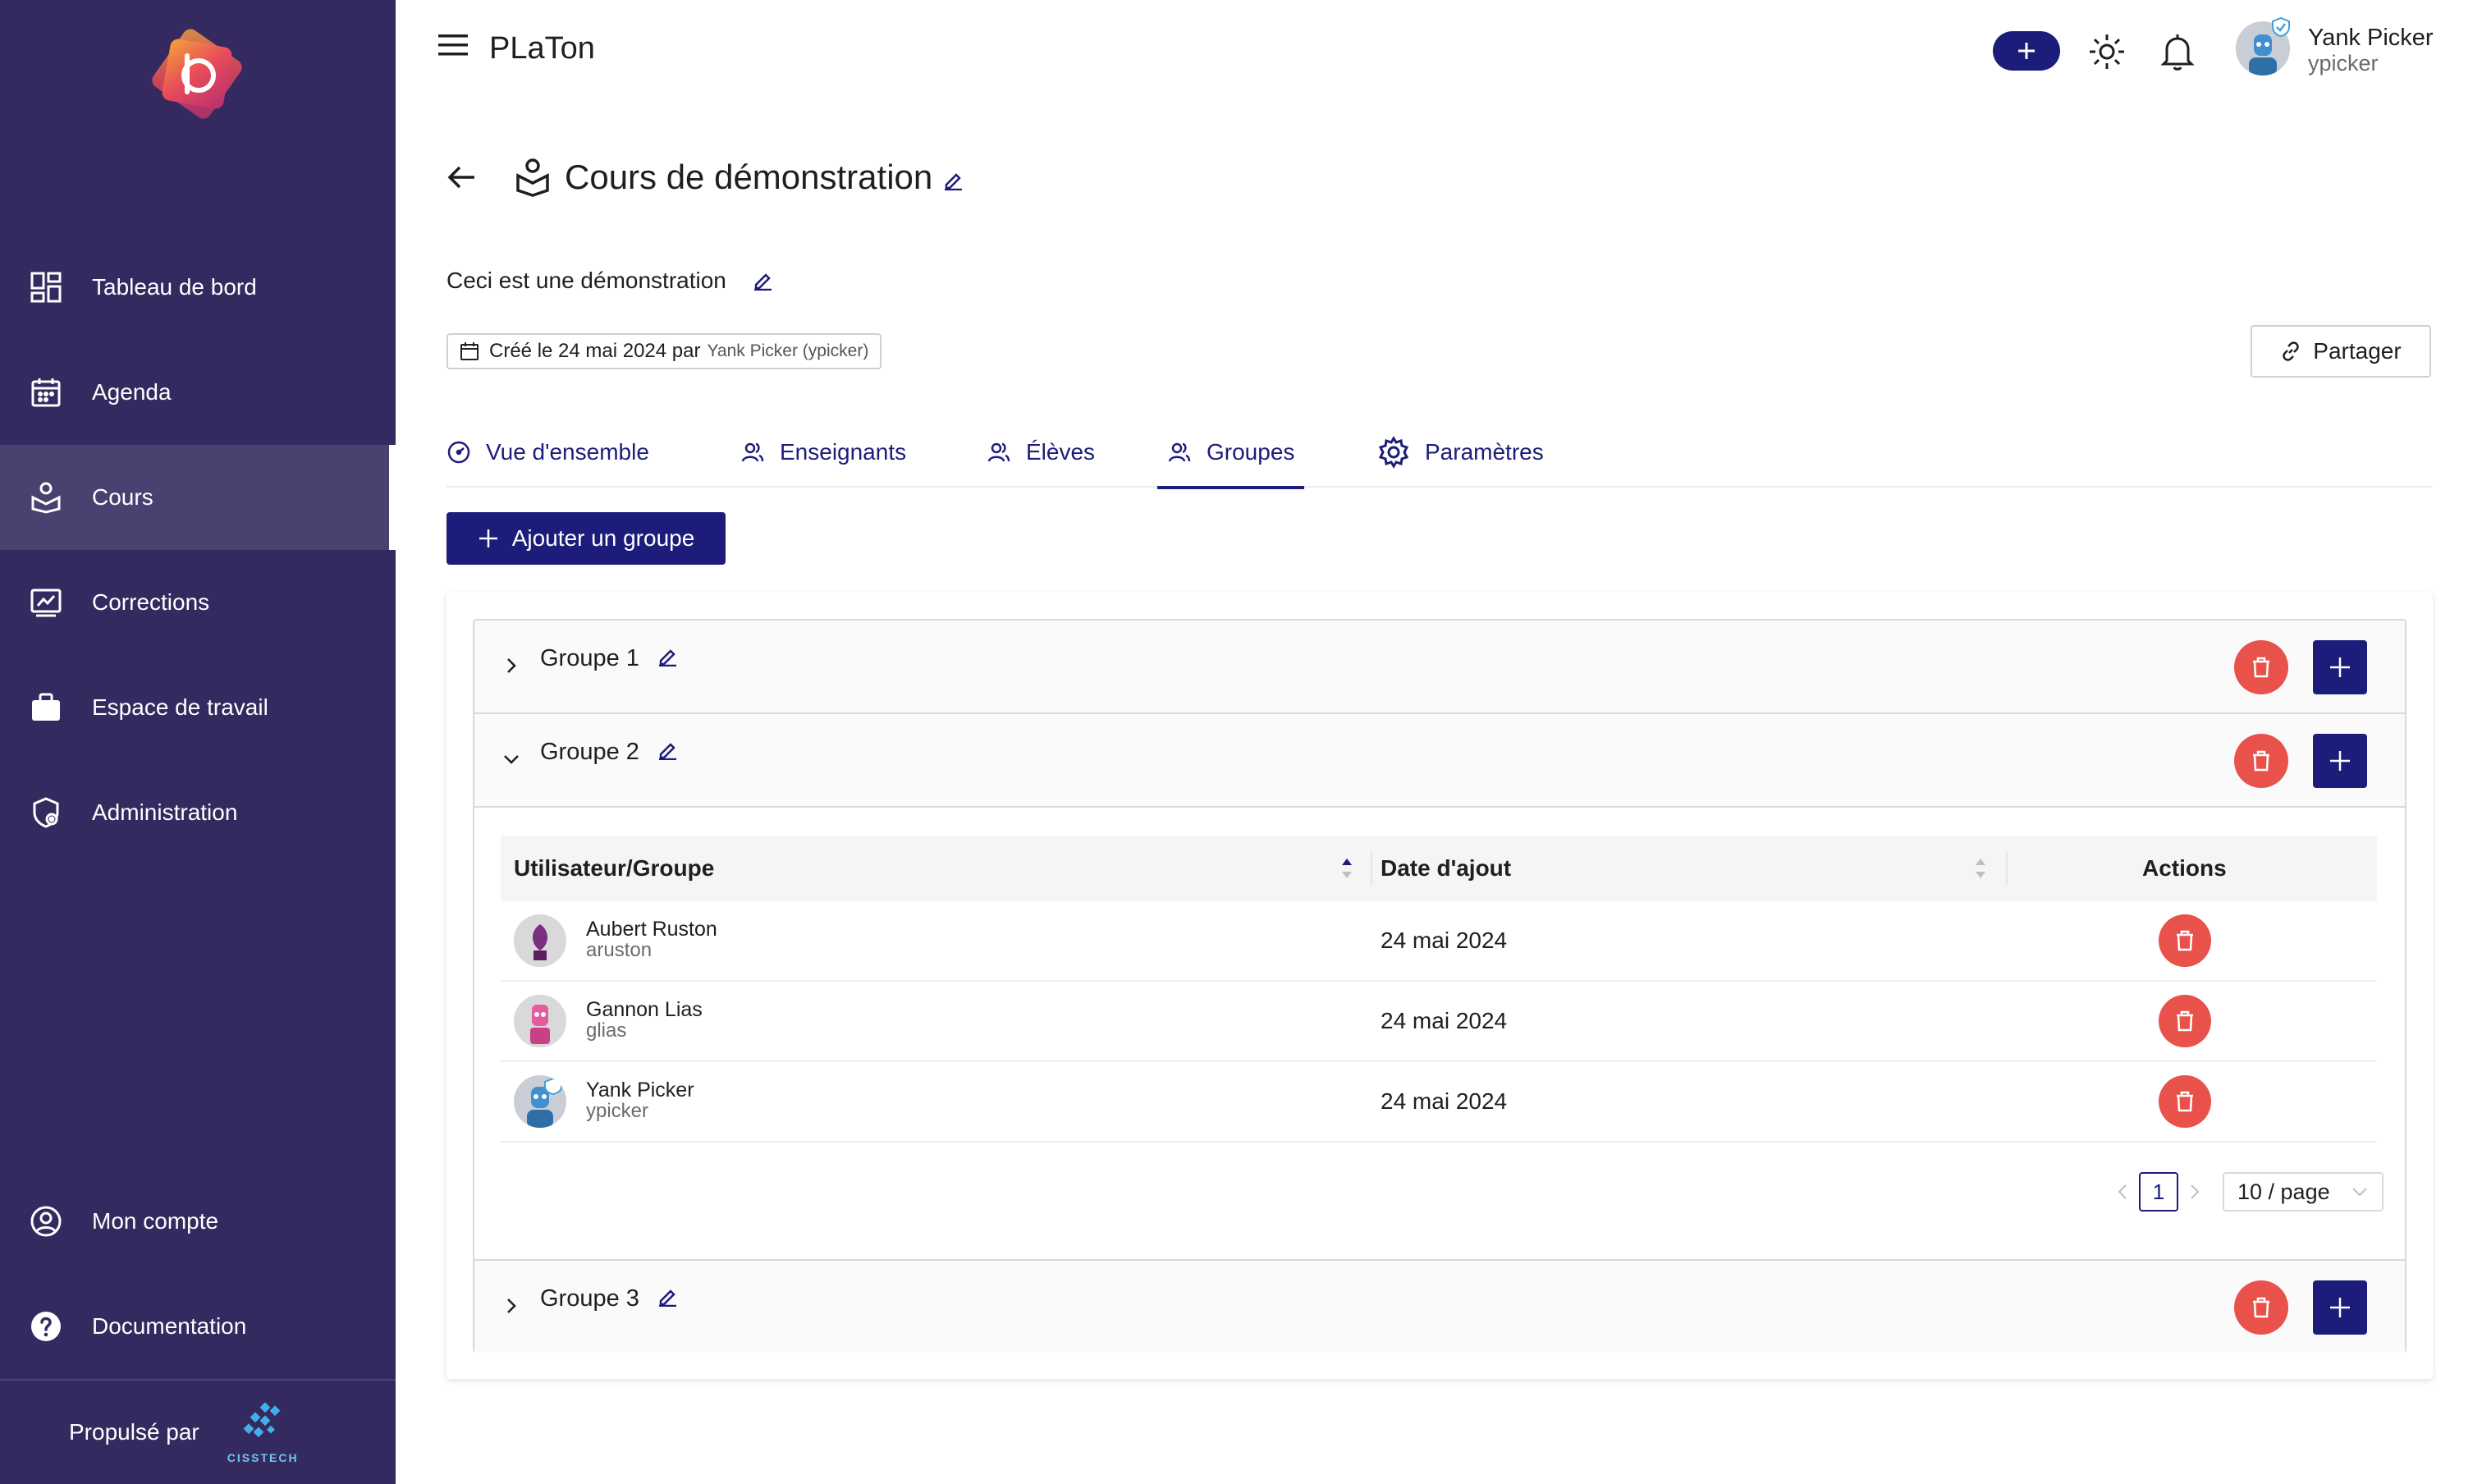 This screenshot has width=2482, height=1484. I want to click on sidebar-item-account: Mon compte, so click(198, 1221).